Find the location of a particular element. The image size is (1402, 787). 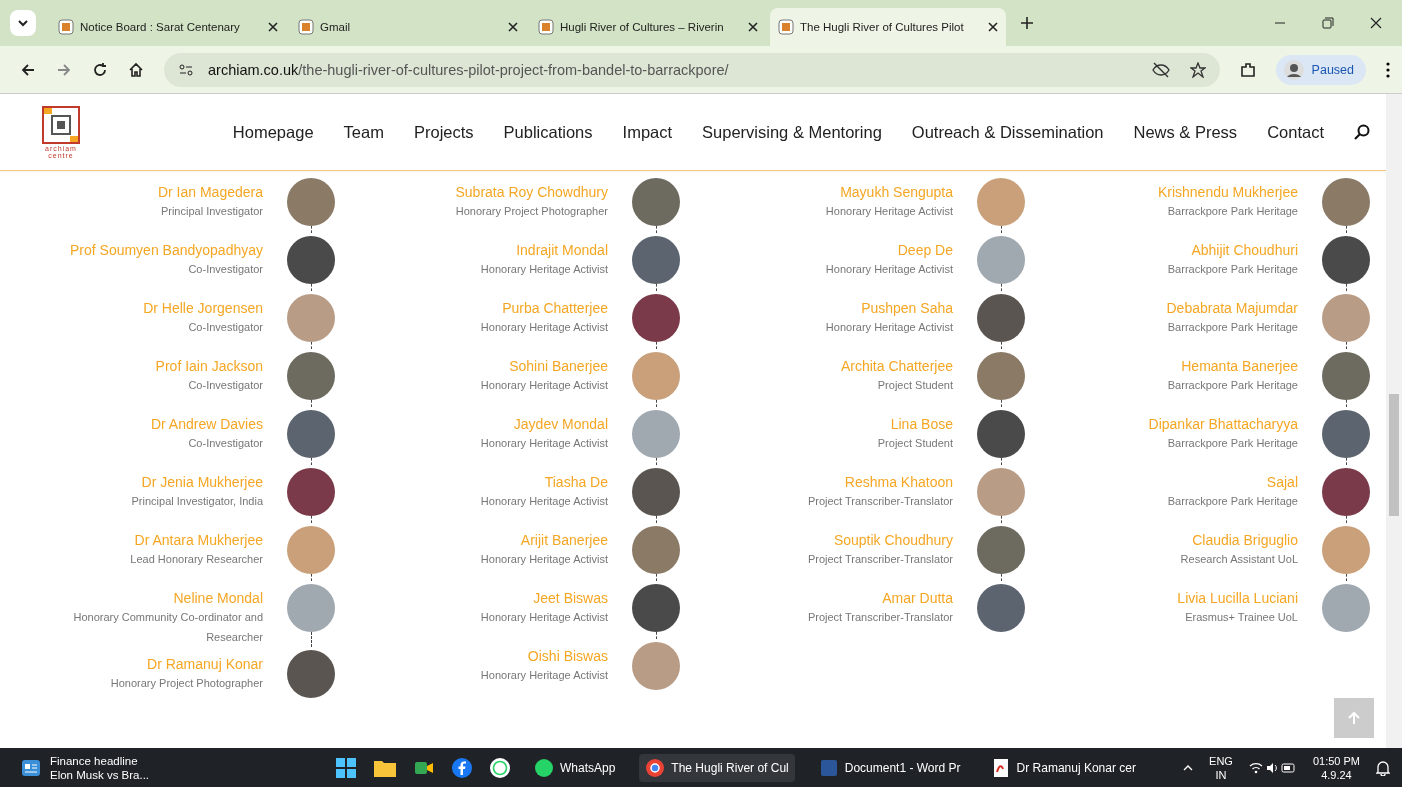

nav-link: Projects is located at coordinates (443, 132).